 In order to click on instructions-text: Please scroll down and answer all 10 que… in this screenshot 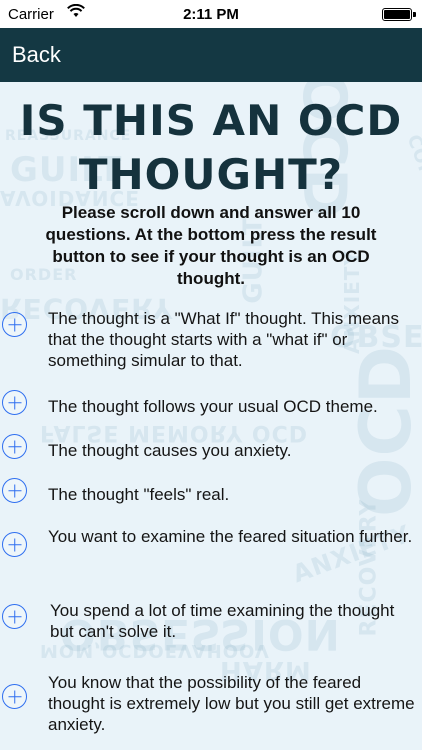, I will do `click(211, 245)`.